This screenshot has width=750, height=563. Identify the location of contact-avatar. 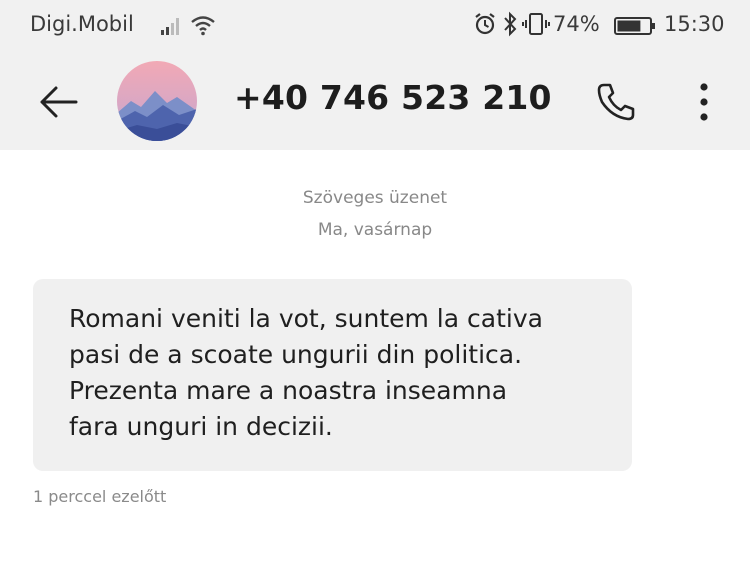
(157, 101).